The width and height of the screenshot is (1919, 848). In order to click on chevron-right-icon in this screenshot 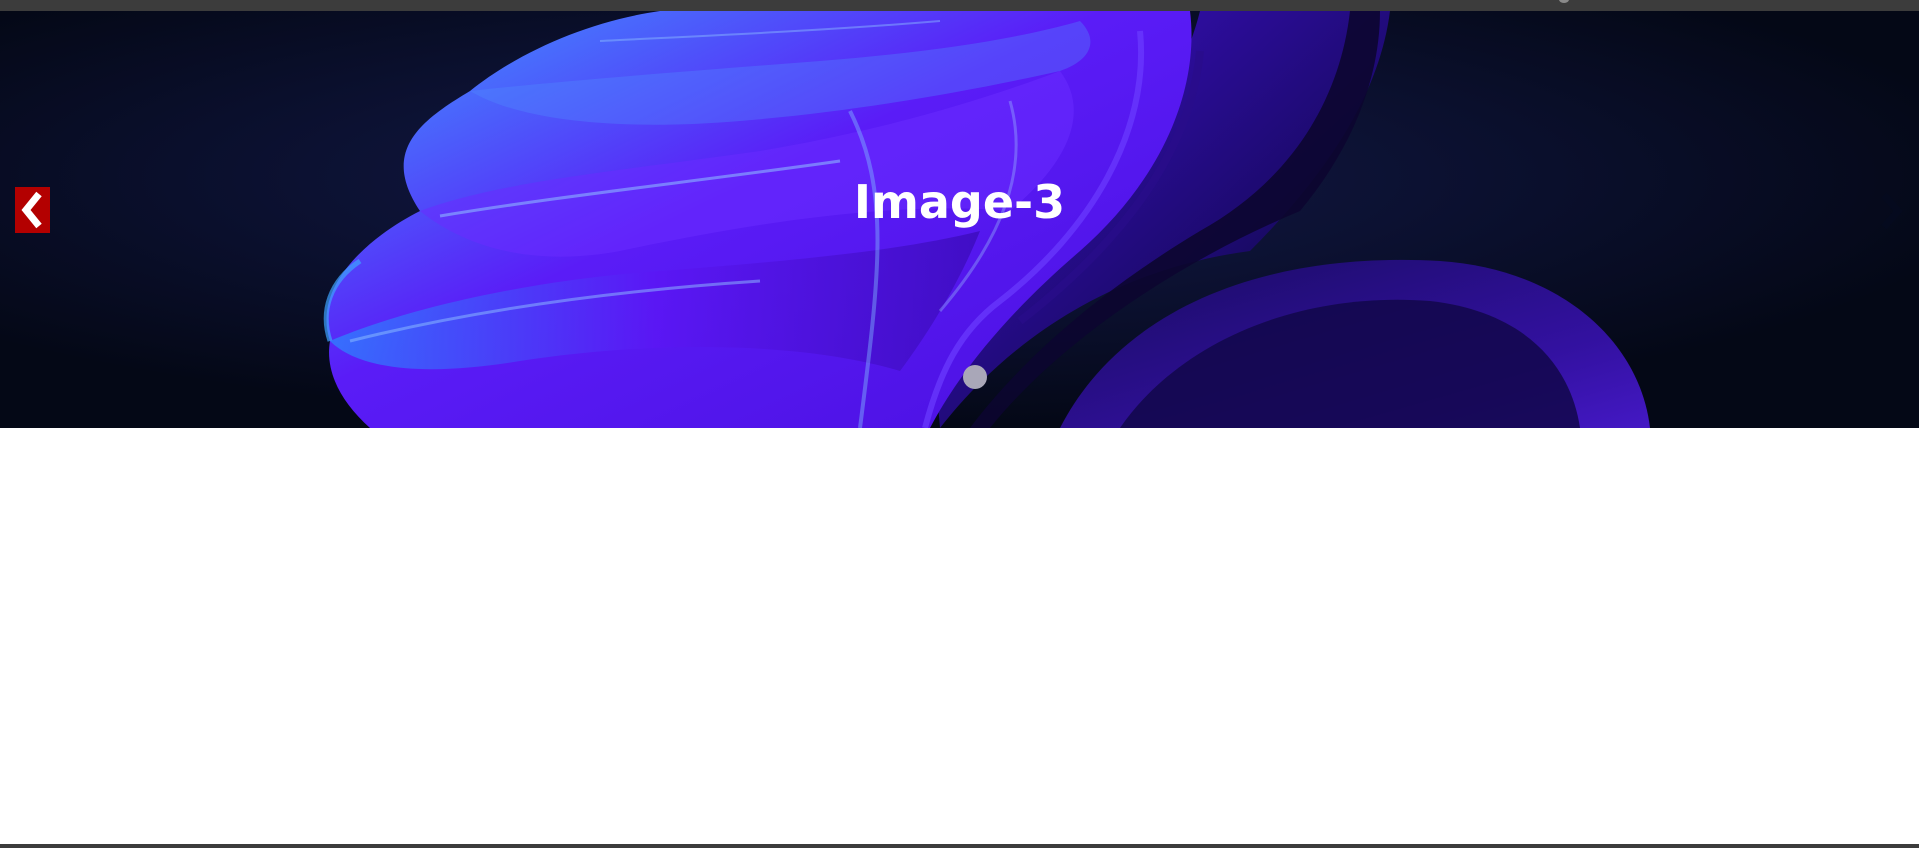, I will do `click(1892, 211)`.